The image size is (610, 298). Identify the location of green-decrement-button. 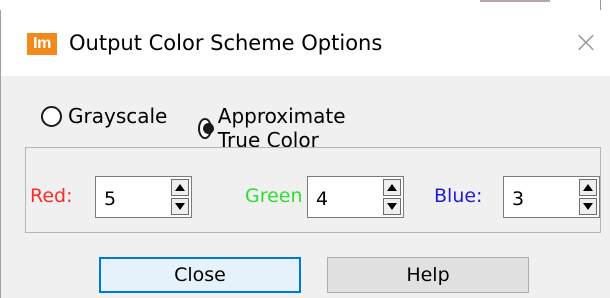
(392, 206).